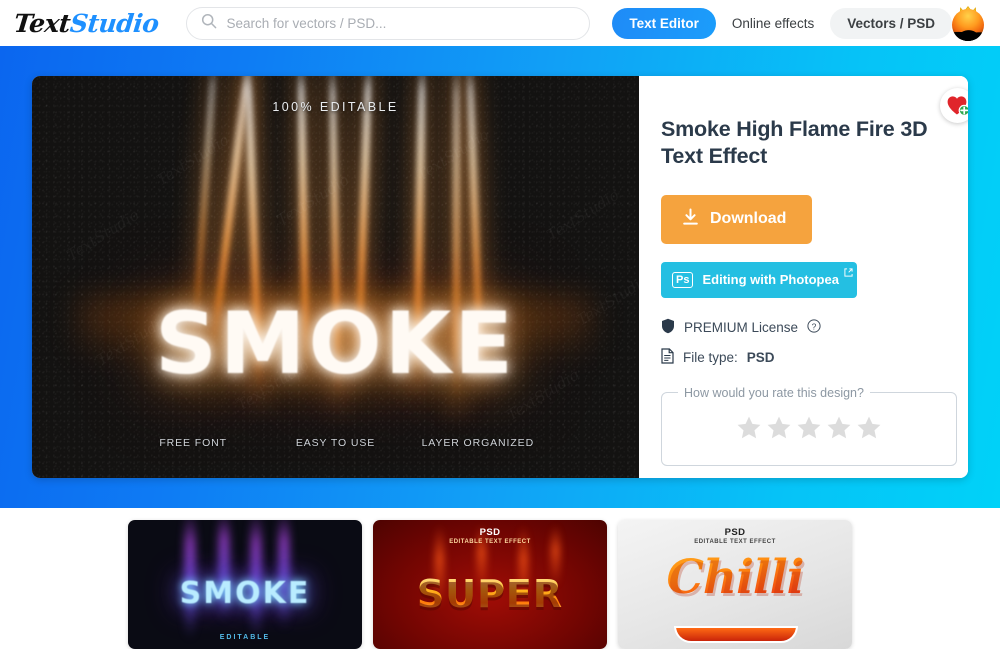 The image size is (1000, 649). I want to click on feature-free-font: FREE FONT, so click(193, 443).